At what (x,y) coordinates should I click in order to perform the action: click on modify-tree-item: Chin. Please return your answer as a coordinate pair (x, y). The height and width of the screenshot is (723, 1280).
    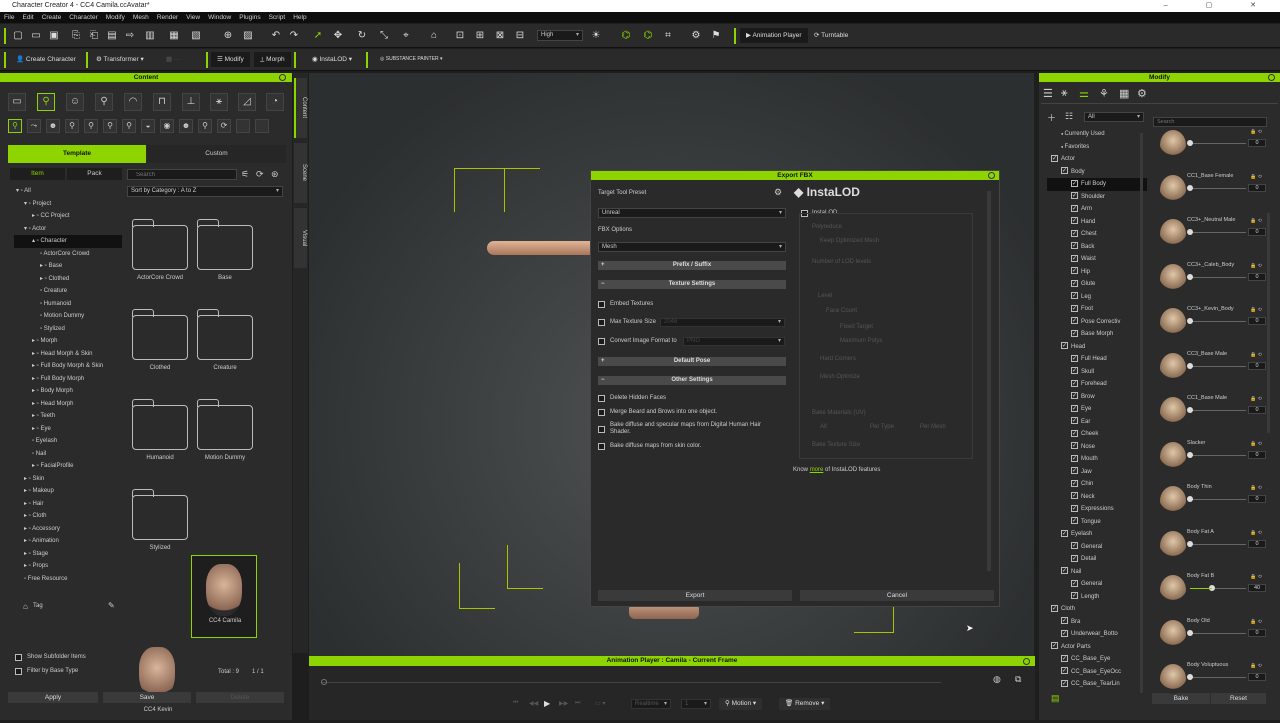
    Looking at the image, I should click on (1097, 484).